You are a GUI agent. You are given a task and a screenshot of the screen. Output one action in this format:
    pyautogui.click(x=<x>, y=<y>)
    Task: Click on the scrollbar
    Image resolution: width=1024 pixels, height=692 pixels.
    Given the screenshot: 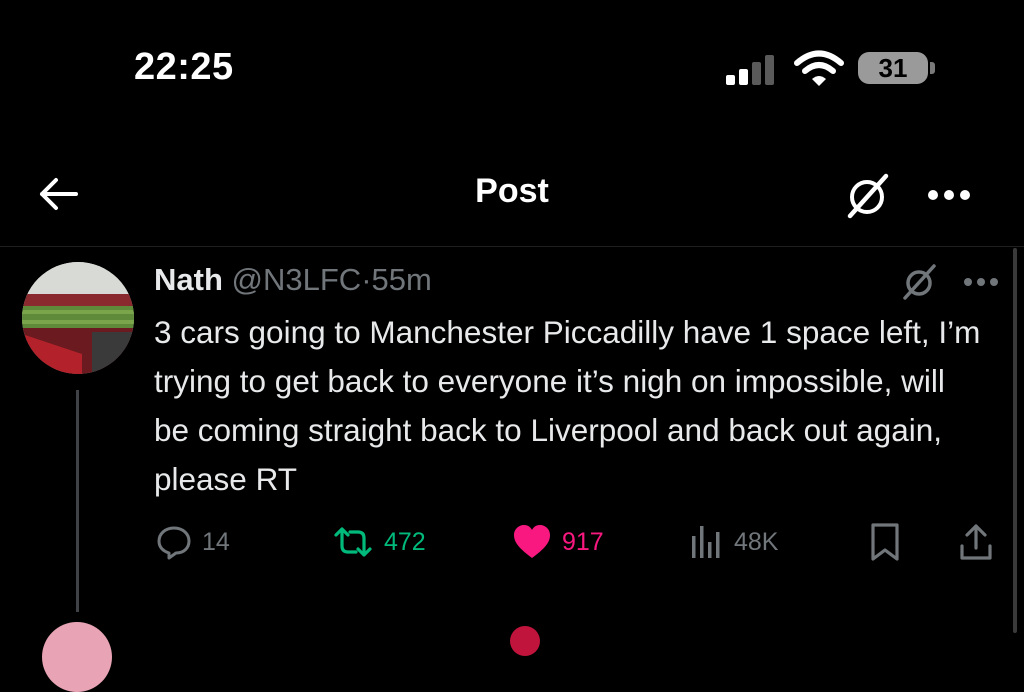 What is the action you would take?
    pyautogui.click(x=1015, y=440)
    